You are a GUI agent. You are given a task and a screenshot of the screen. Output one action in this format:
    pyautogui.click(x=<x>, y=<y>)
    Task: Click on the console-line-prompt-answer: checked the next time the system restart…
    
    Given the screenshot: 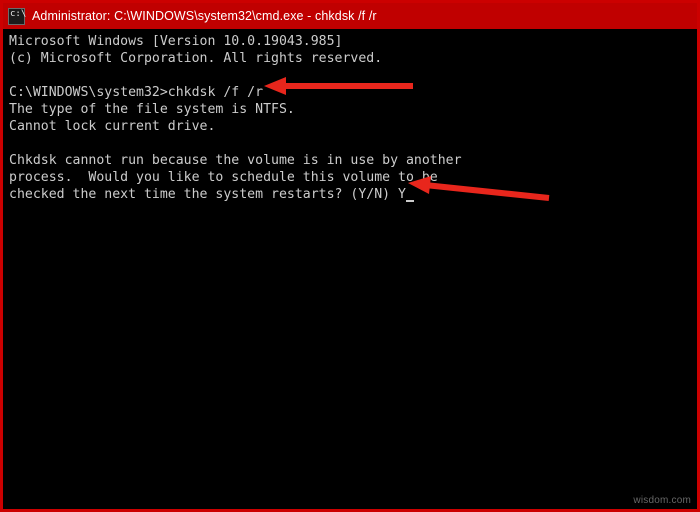 What is the action you would take?
    pyautogui.click(x=350, y=194)
    